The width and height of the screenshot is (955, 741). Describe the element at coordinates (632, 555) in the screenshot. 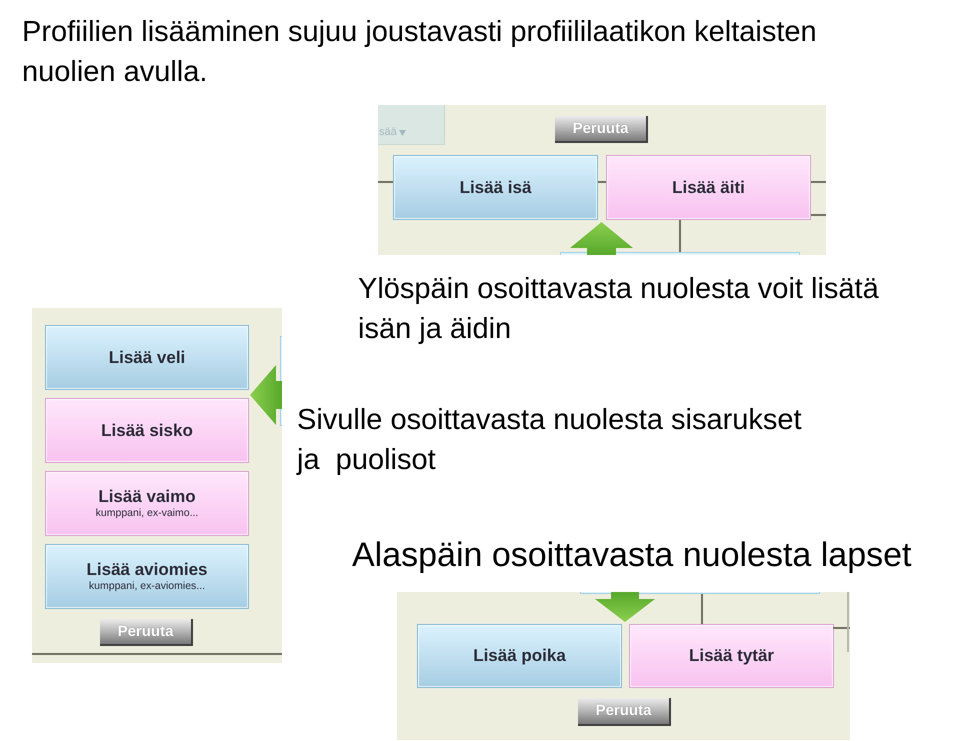

I see `caption: Alaspäin osoittavasta nuolesta lapset` at that location.